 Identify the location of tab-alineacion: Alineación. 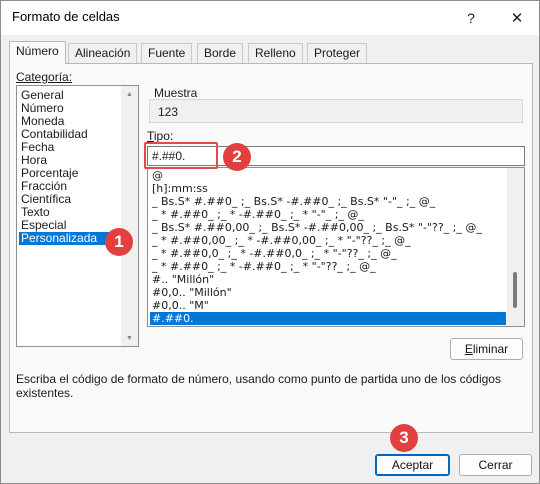
(103, 53).